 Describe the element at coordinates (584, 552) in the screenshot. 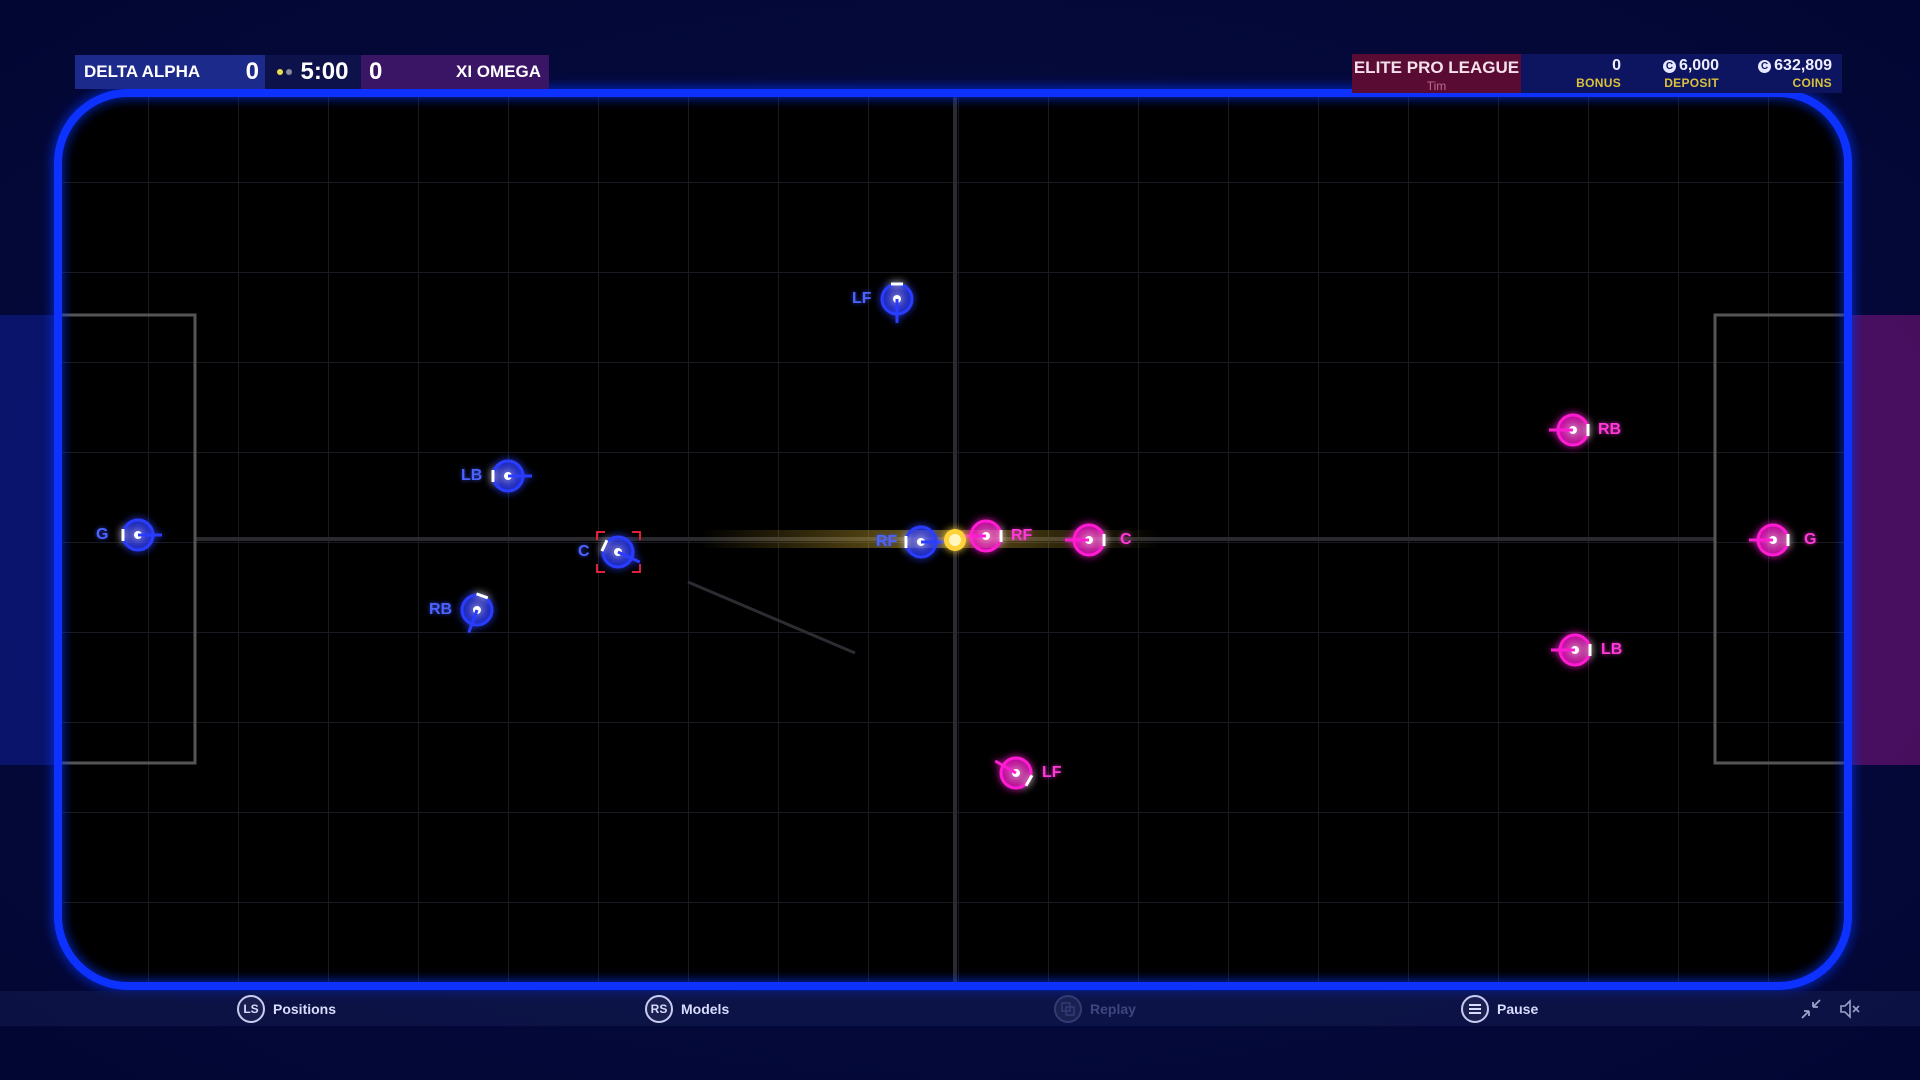

I see `home-player-label: C` at that location.